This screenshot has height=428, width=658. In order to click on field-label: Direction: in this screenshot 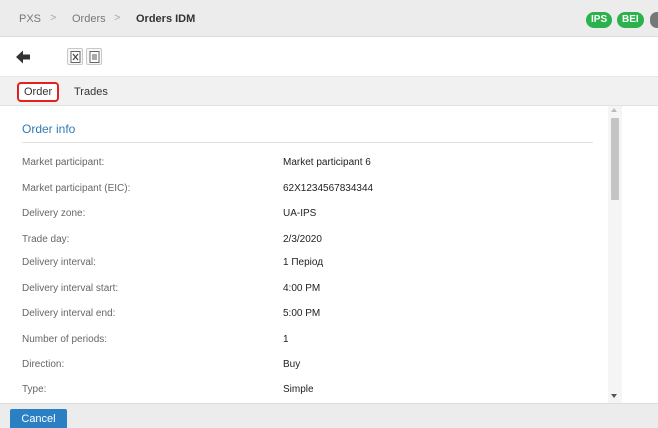, I will do `click(43, 364)`.